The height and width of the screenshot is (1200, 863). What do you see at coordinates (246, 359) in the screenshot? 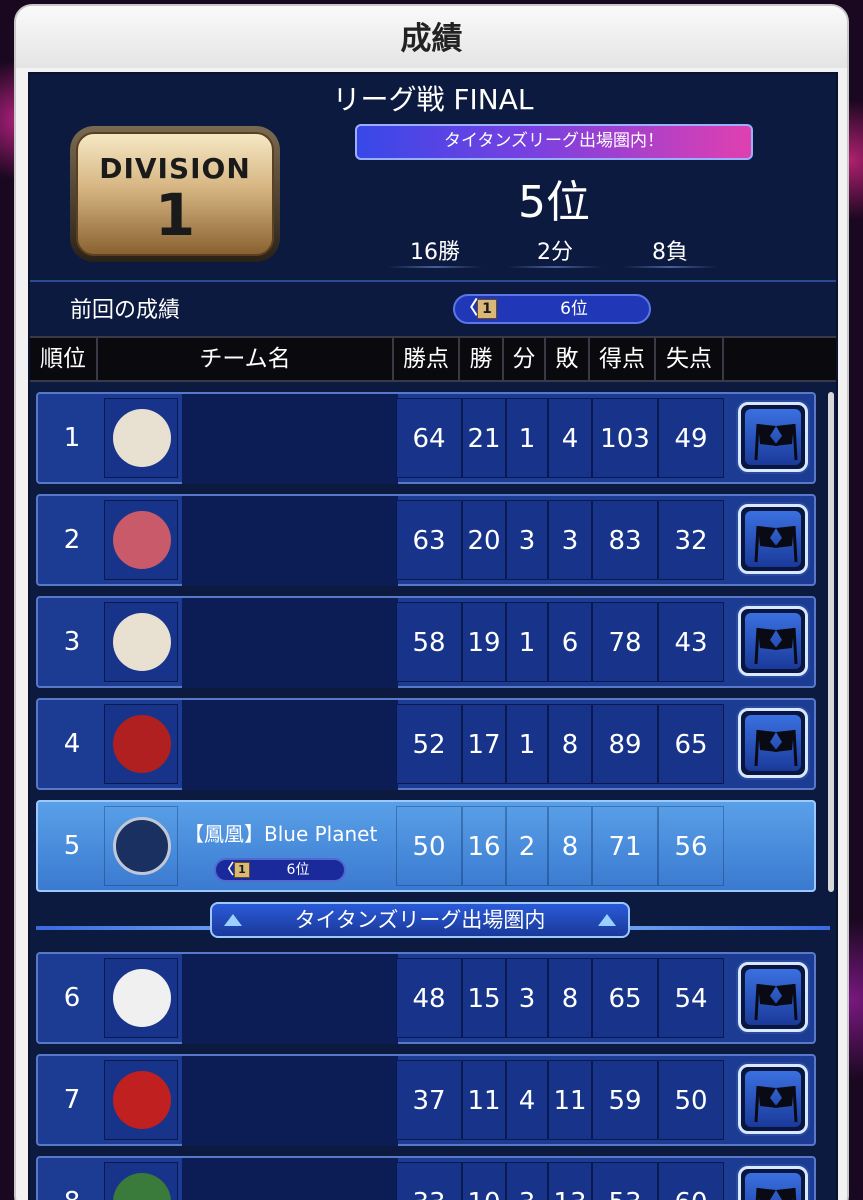
I see `header-team-name: チーム名` at bounding box center [246, 359].